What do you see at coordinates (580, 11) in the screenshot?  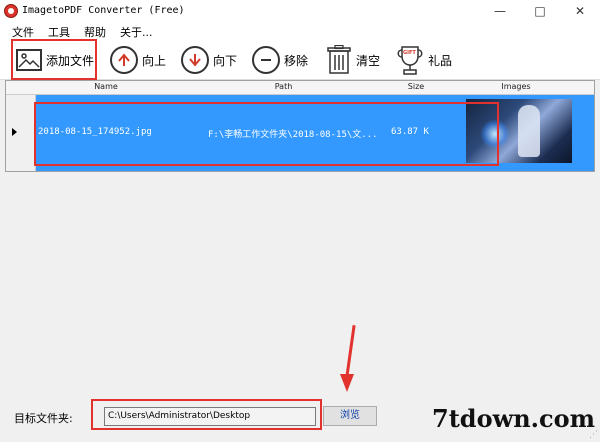 I see `close-button: ✕` at bounding box center [580, 11].